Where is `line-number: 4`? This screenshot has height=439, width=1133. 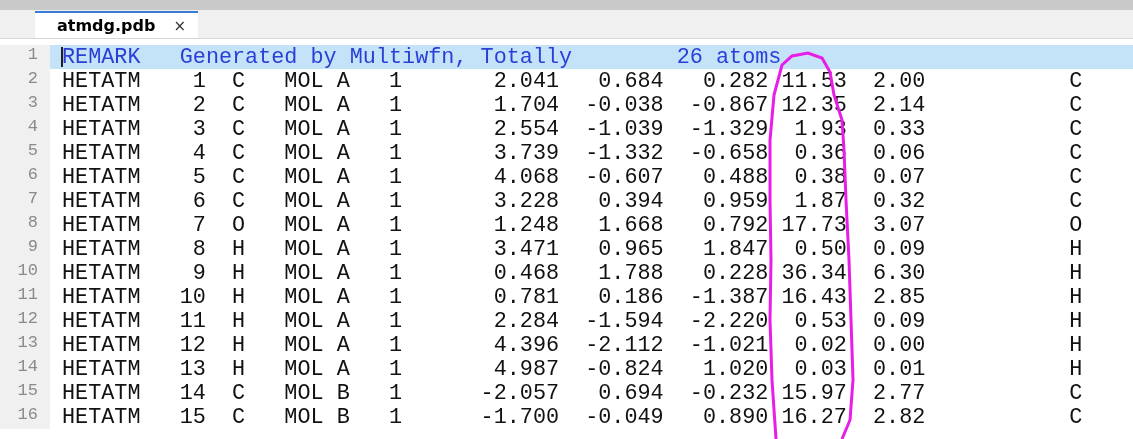
line-number: 4 is located at coordinates (32, 127).